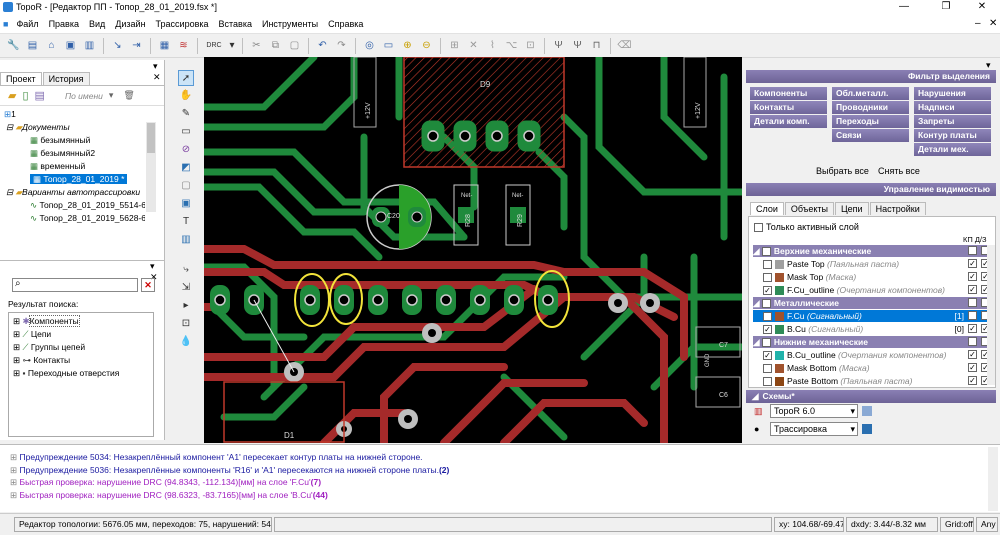  Describe the element at coordinates (867, 429) in the screenshot. I see `scheme-save2-icon` at that location.